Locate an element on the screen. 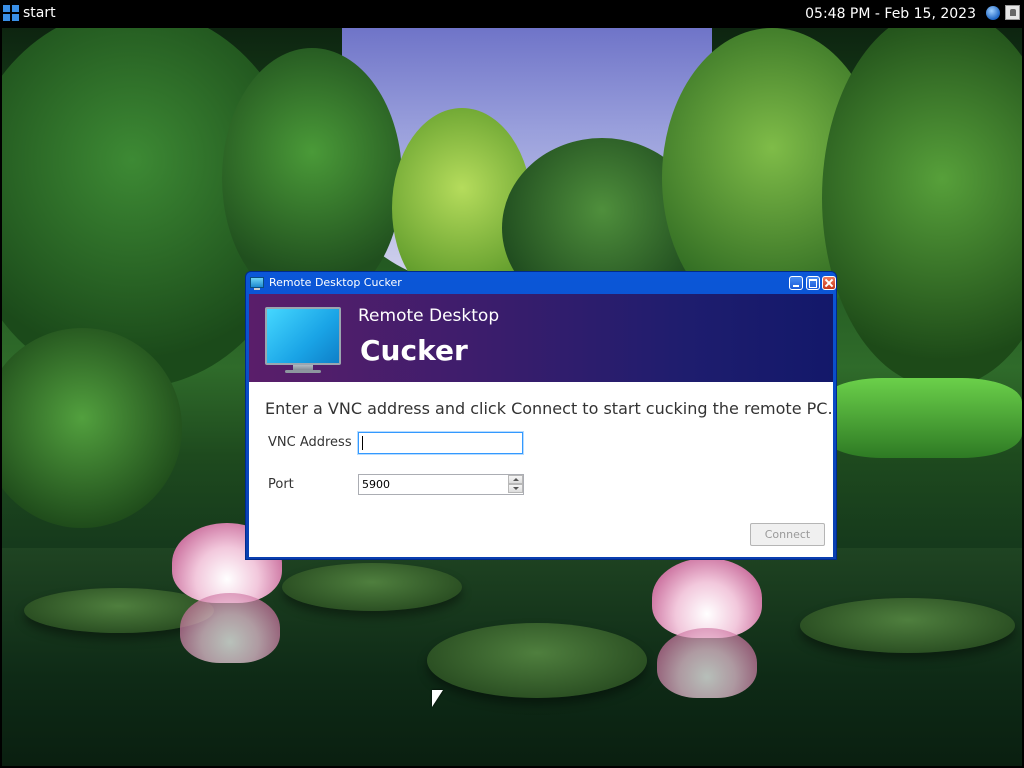 The image size is (1024, 768). text-caret is located at coordinates (362, 443).